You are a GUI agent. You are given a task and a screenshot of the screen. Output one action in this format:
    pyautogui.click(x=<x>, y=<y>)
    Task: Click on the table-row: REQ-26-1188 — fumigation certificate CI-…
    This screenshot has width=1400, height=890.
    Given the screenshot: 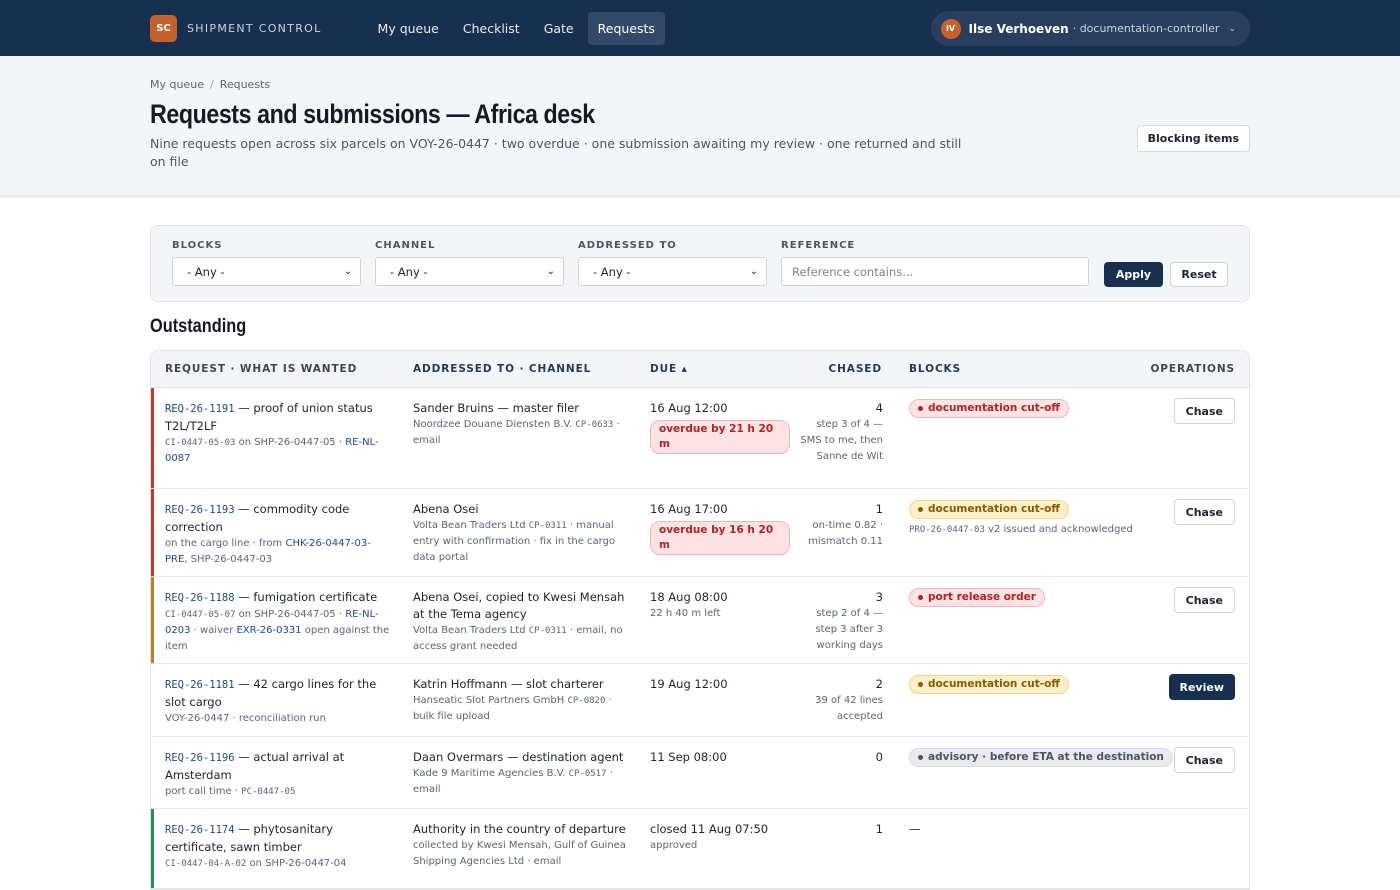 What is the action you would take?
    pyautogui.click(x=700, y=620)
    